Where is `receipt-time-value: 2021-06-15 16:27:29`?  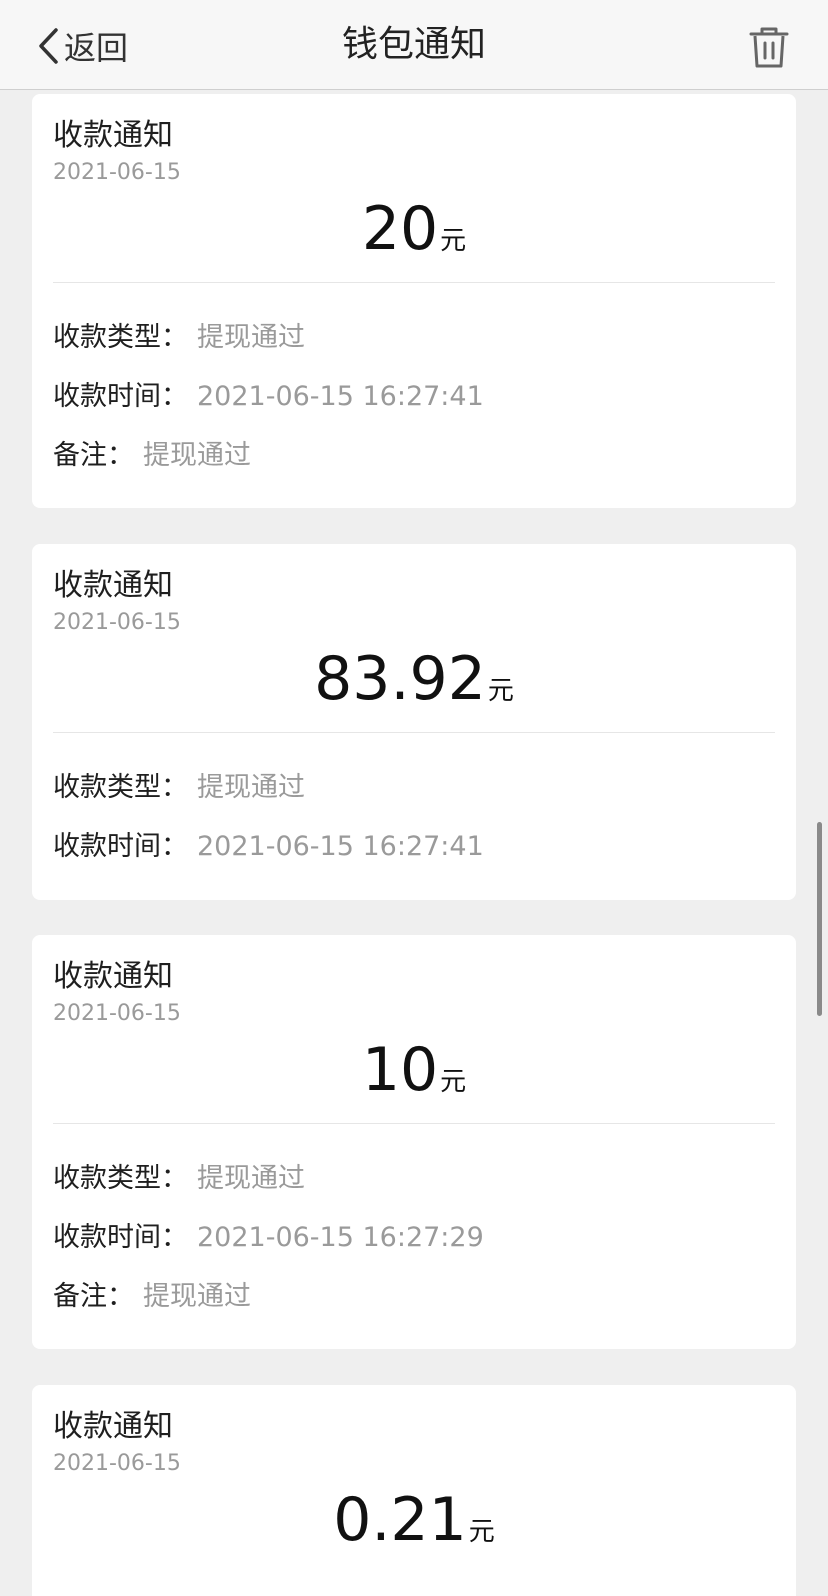 receipt-time-value: 2021-06-15 16:27:29 is located at coordinates (340, 1237).